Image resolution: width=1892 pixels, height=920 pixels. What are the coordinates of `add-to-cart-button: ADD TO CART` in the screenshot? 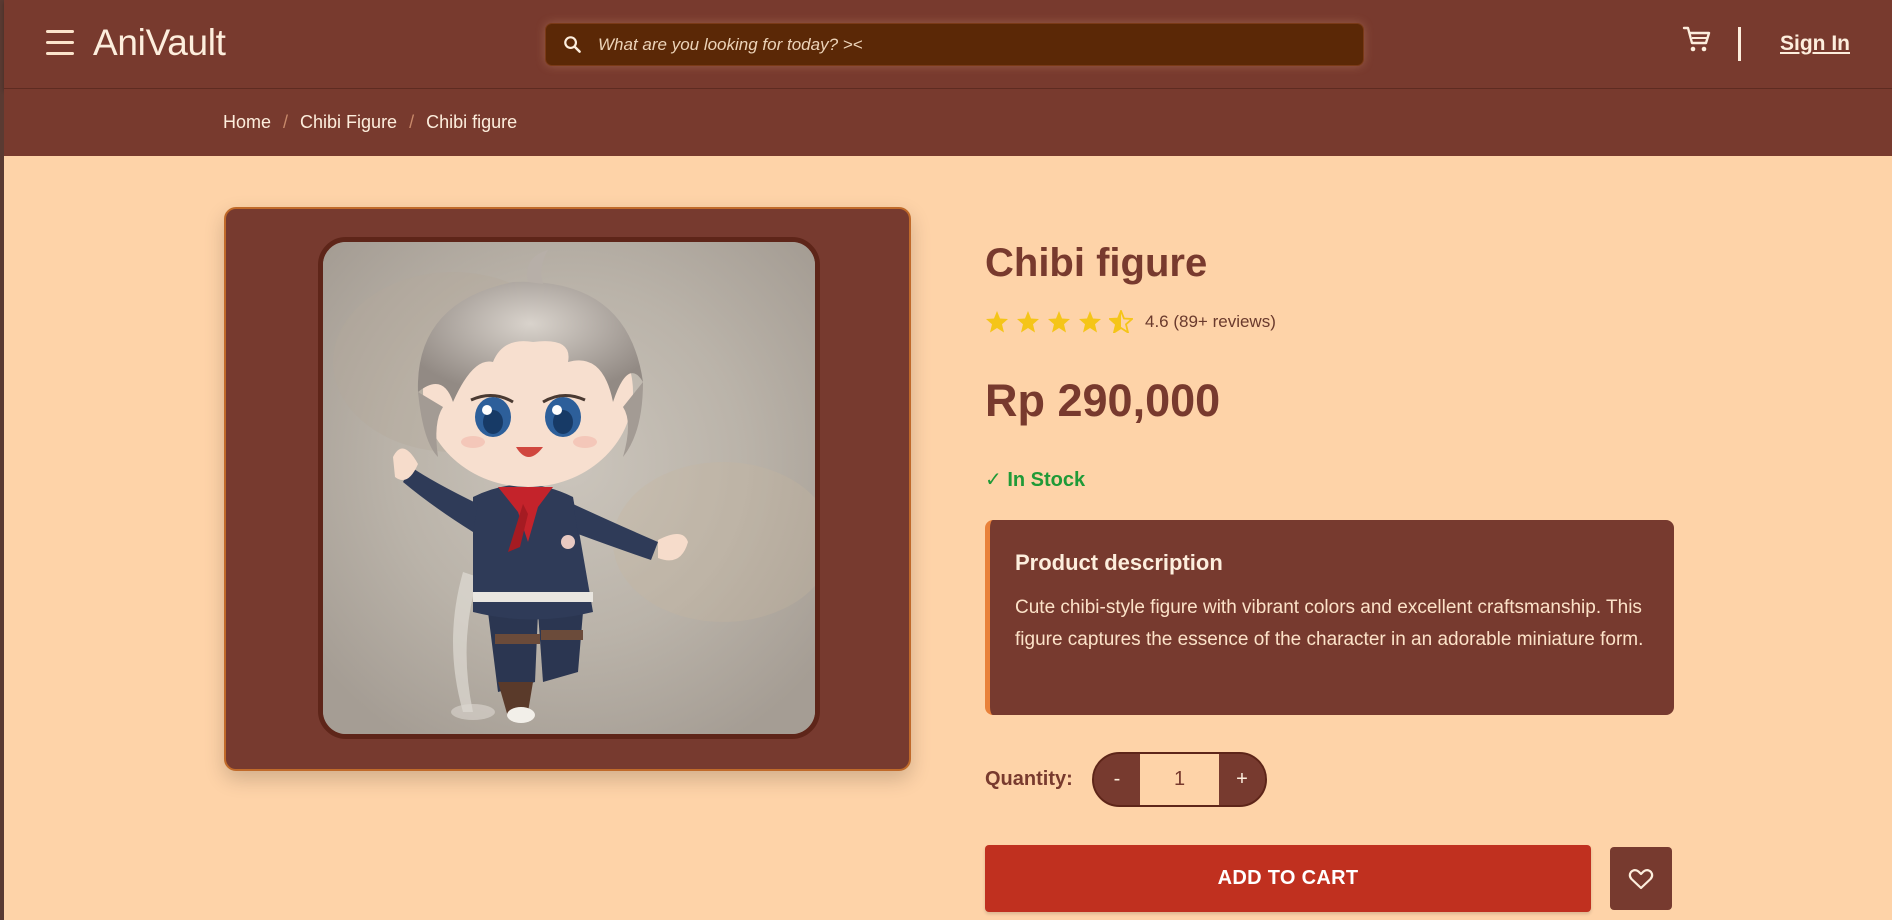 It's located at (1288, 878).